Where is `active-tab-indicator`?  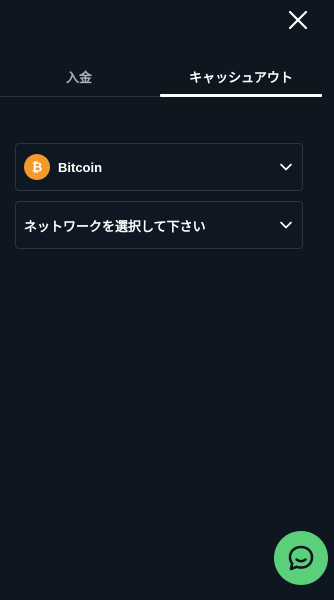 active-tab-indicator is located at coordinates (241, 95).